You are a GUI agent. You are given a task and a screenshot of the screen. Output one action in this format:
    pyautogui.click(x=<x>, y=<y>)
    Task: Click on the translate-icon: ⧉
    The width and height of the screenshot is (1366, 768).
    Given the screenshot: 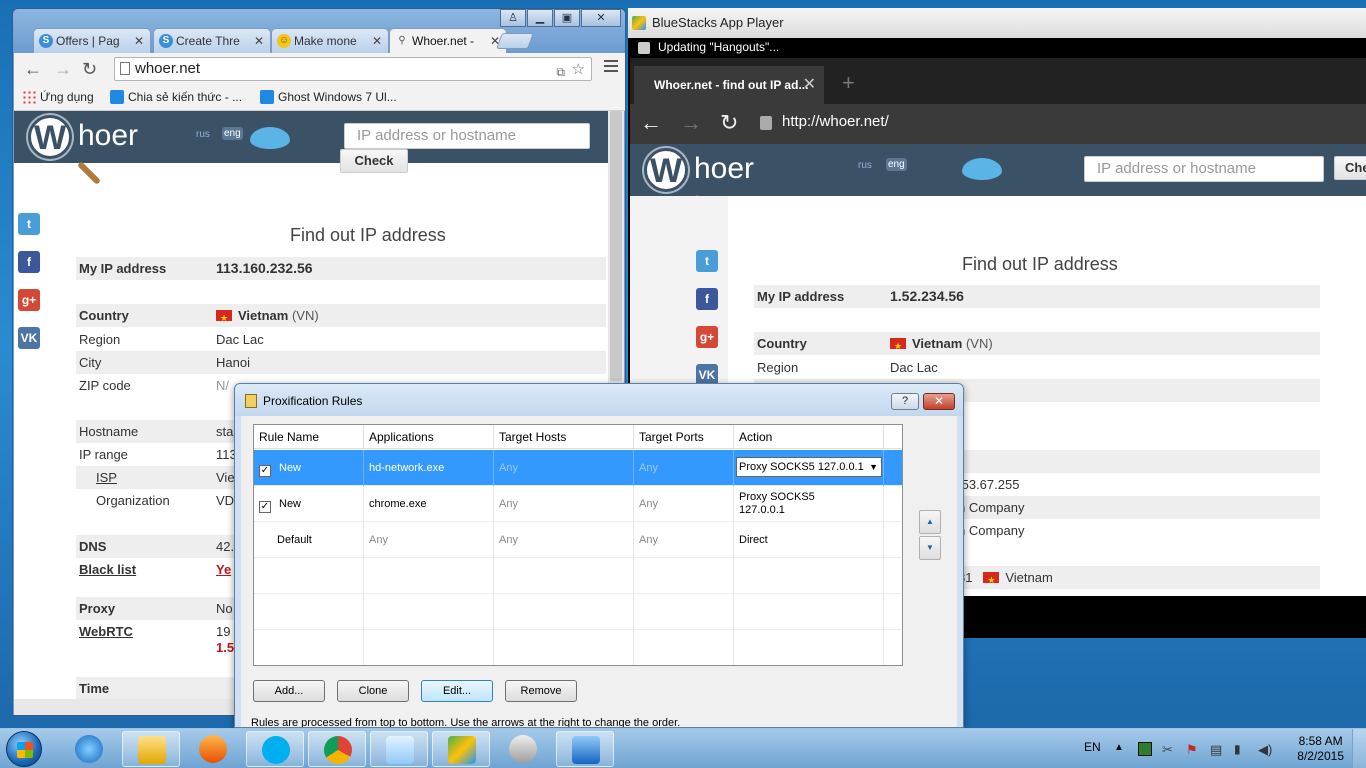 What is the action you would take?
    pyautogui.click(x=560, y=72)
    